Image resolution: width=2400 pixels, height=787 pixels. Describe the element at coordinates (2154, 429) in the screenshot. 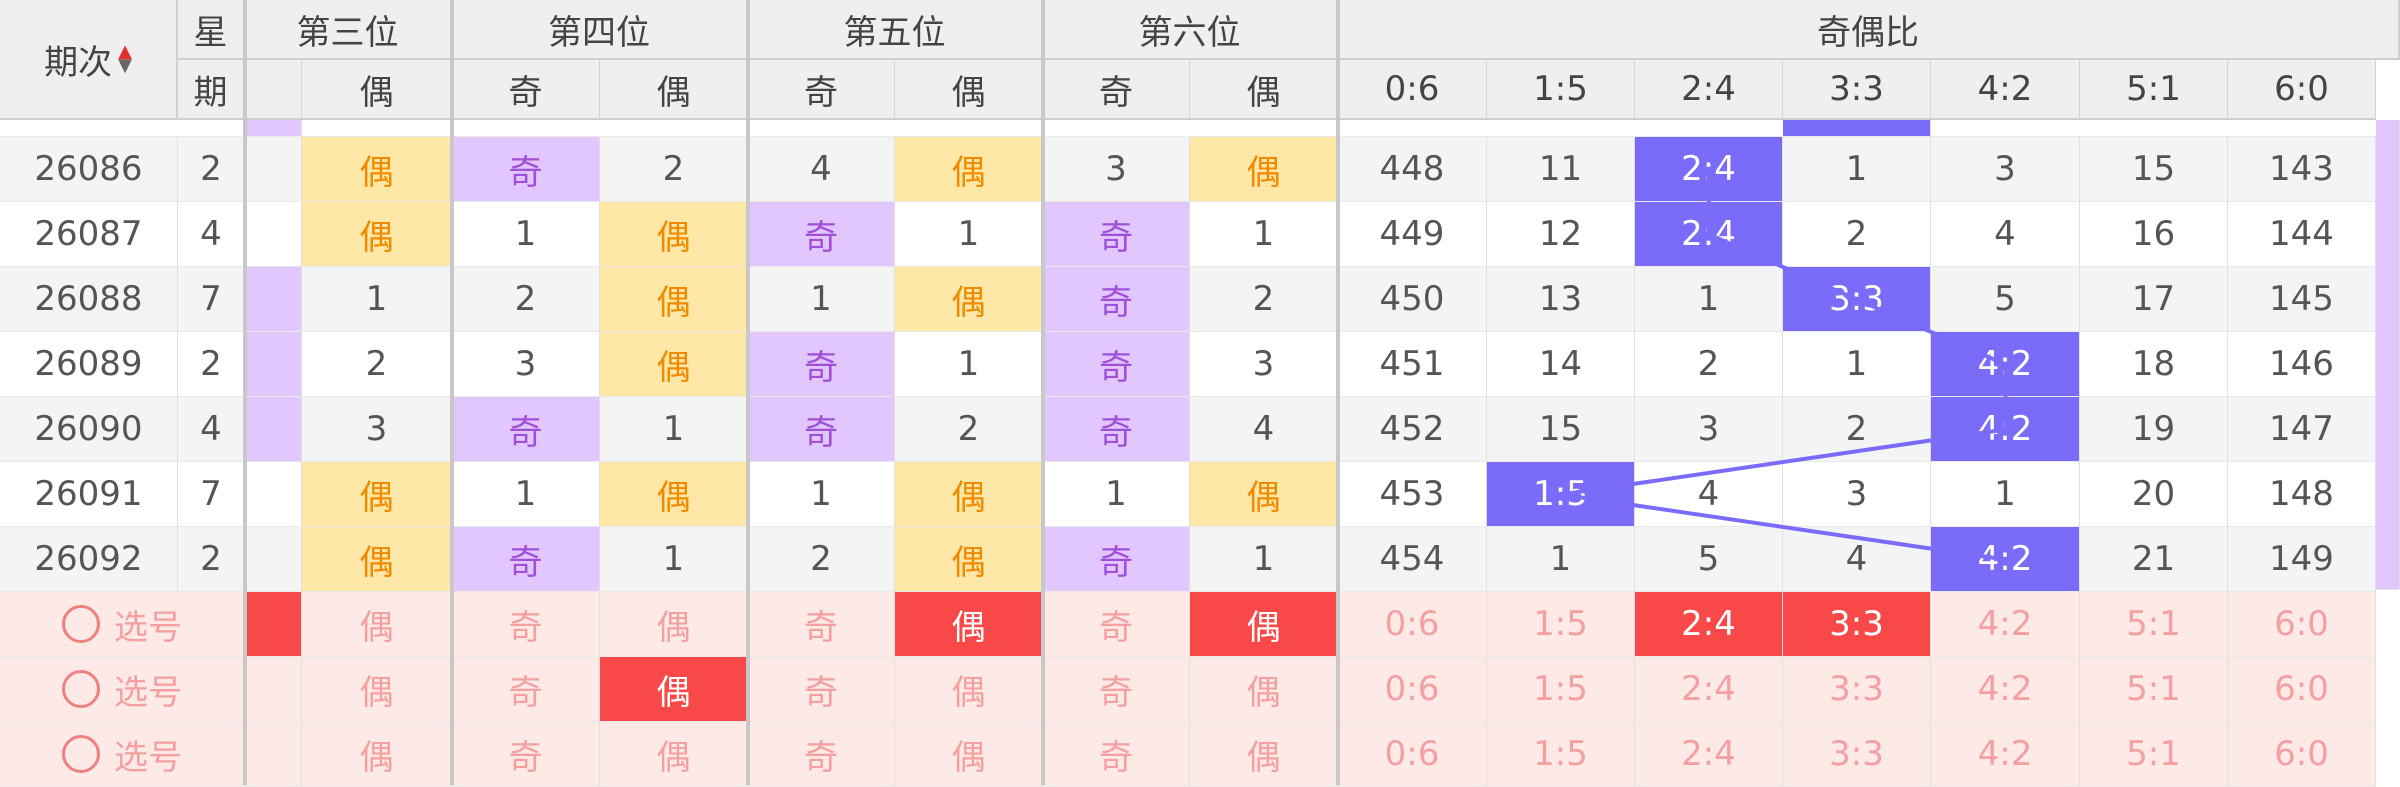

I see `data-cell: 19` at that location.